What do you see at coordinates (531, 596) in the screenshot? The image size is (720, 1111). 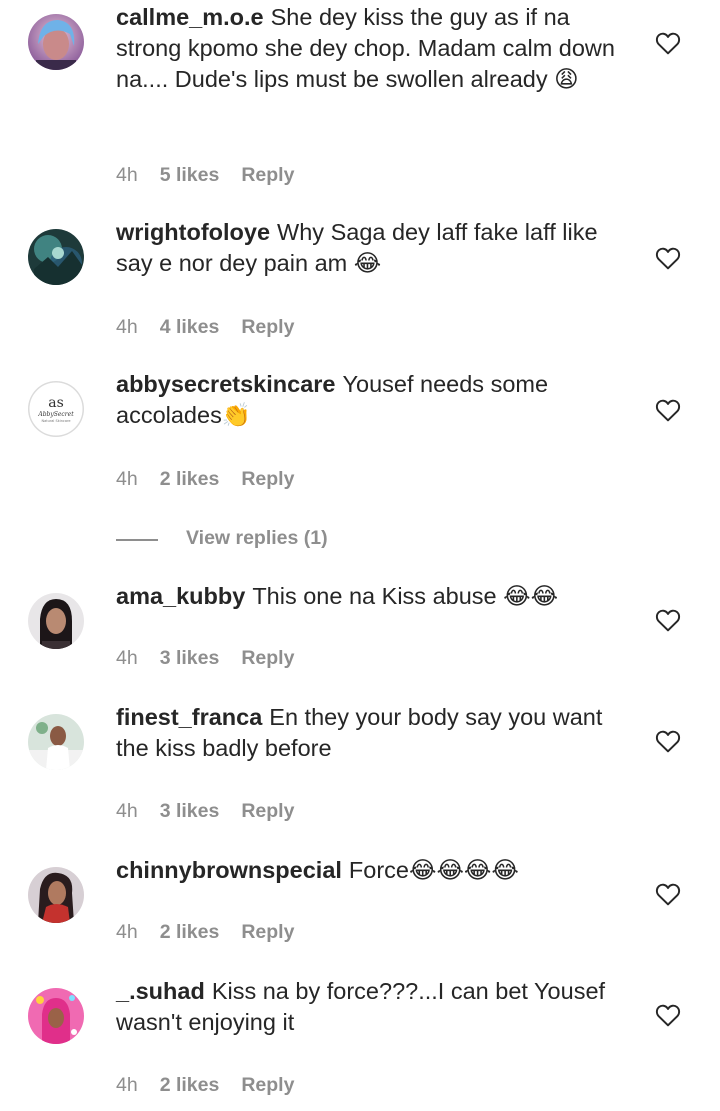 I see `laughing-emoji: 😂😂` at bounding box center [531, 596].